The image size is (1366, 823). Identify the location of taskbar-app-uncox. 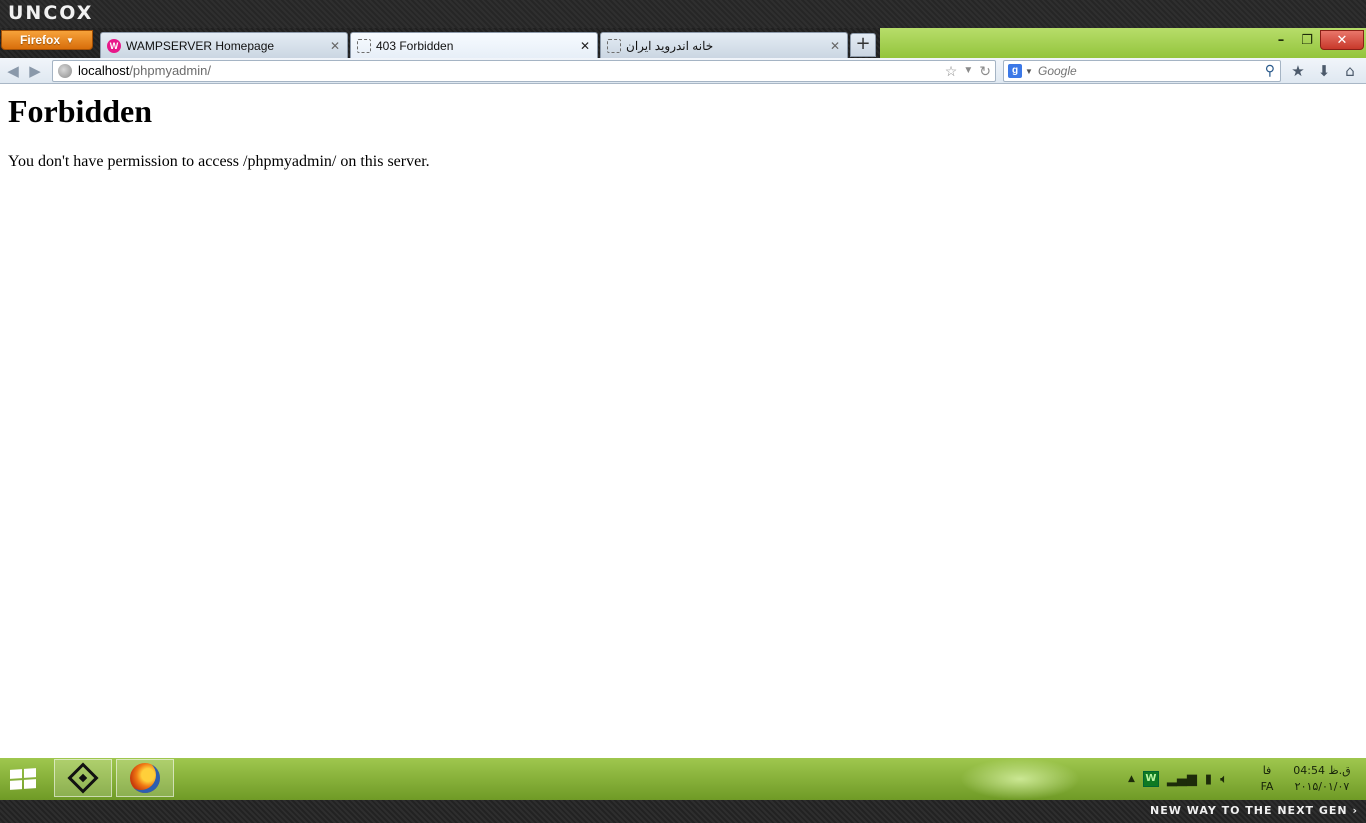
(83, 778).